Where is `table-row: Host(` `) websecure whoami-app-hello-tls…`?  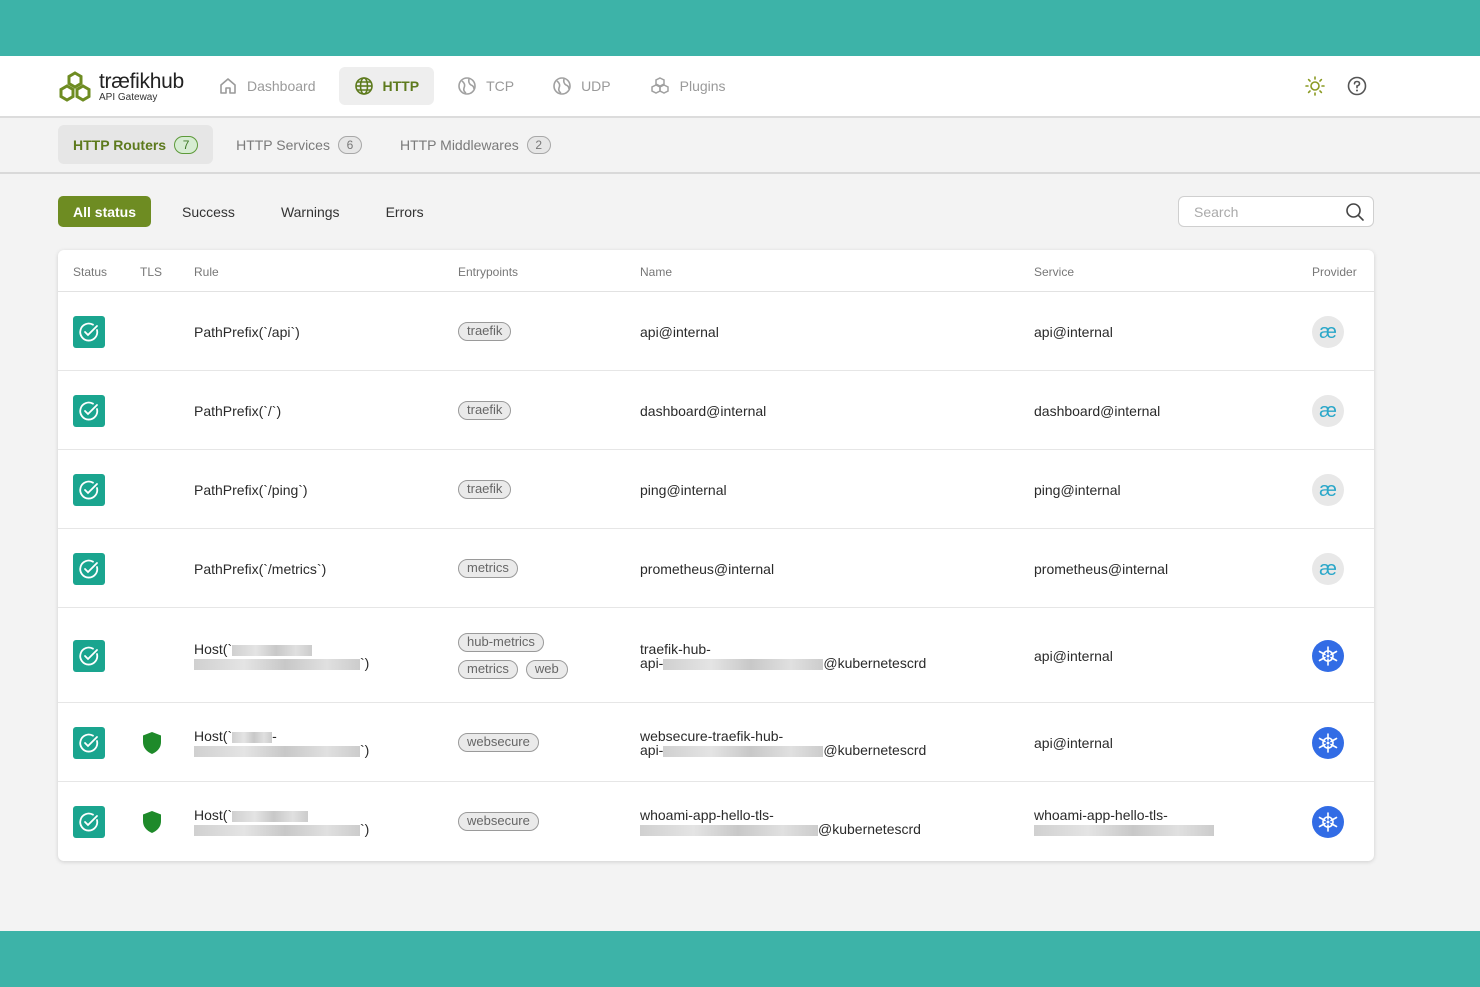 table-row: Host(` `) websecure whoami-app-hello-tls… is located at coordinates (716, 821).